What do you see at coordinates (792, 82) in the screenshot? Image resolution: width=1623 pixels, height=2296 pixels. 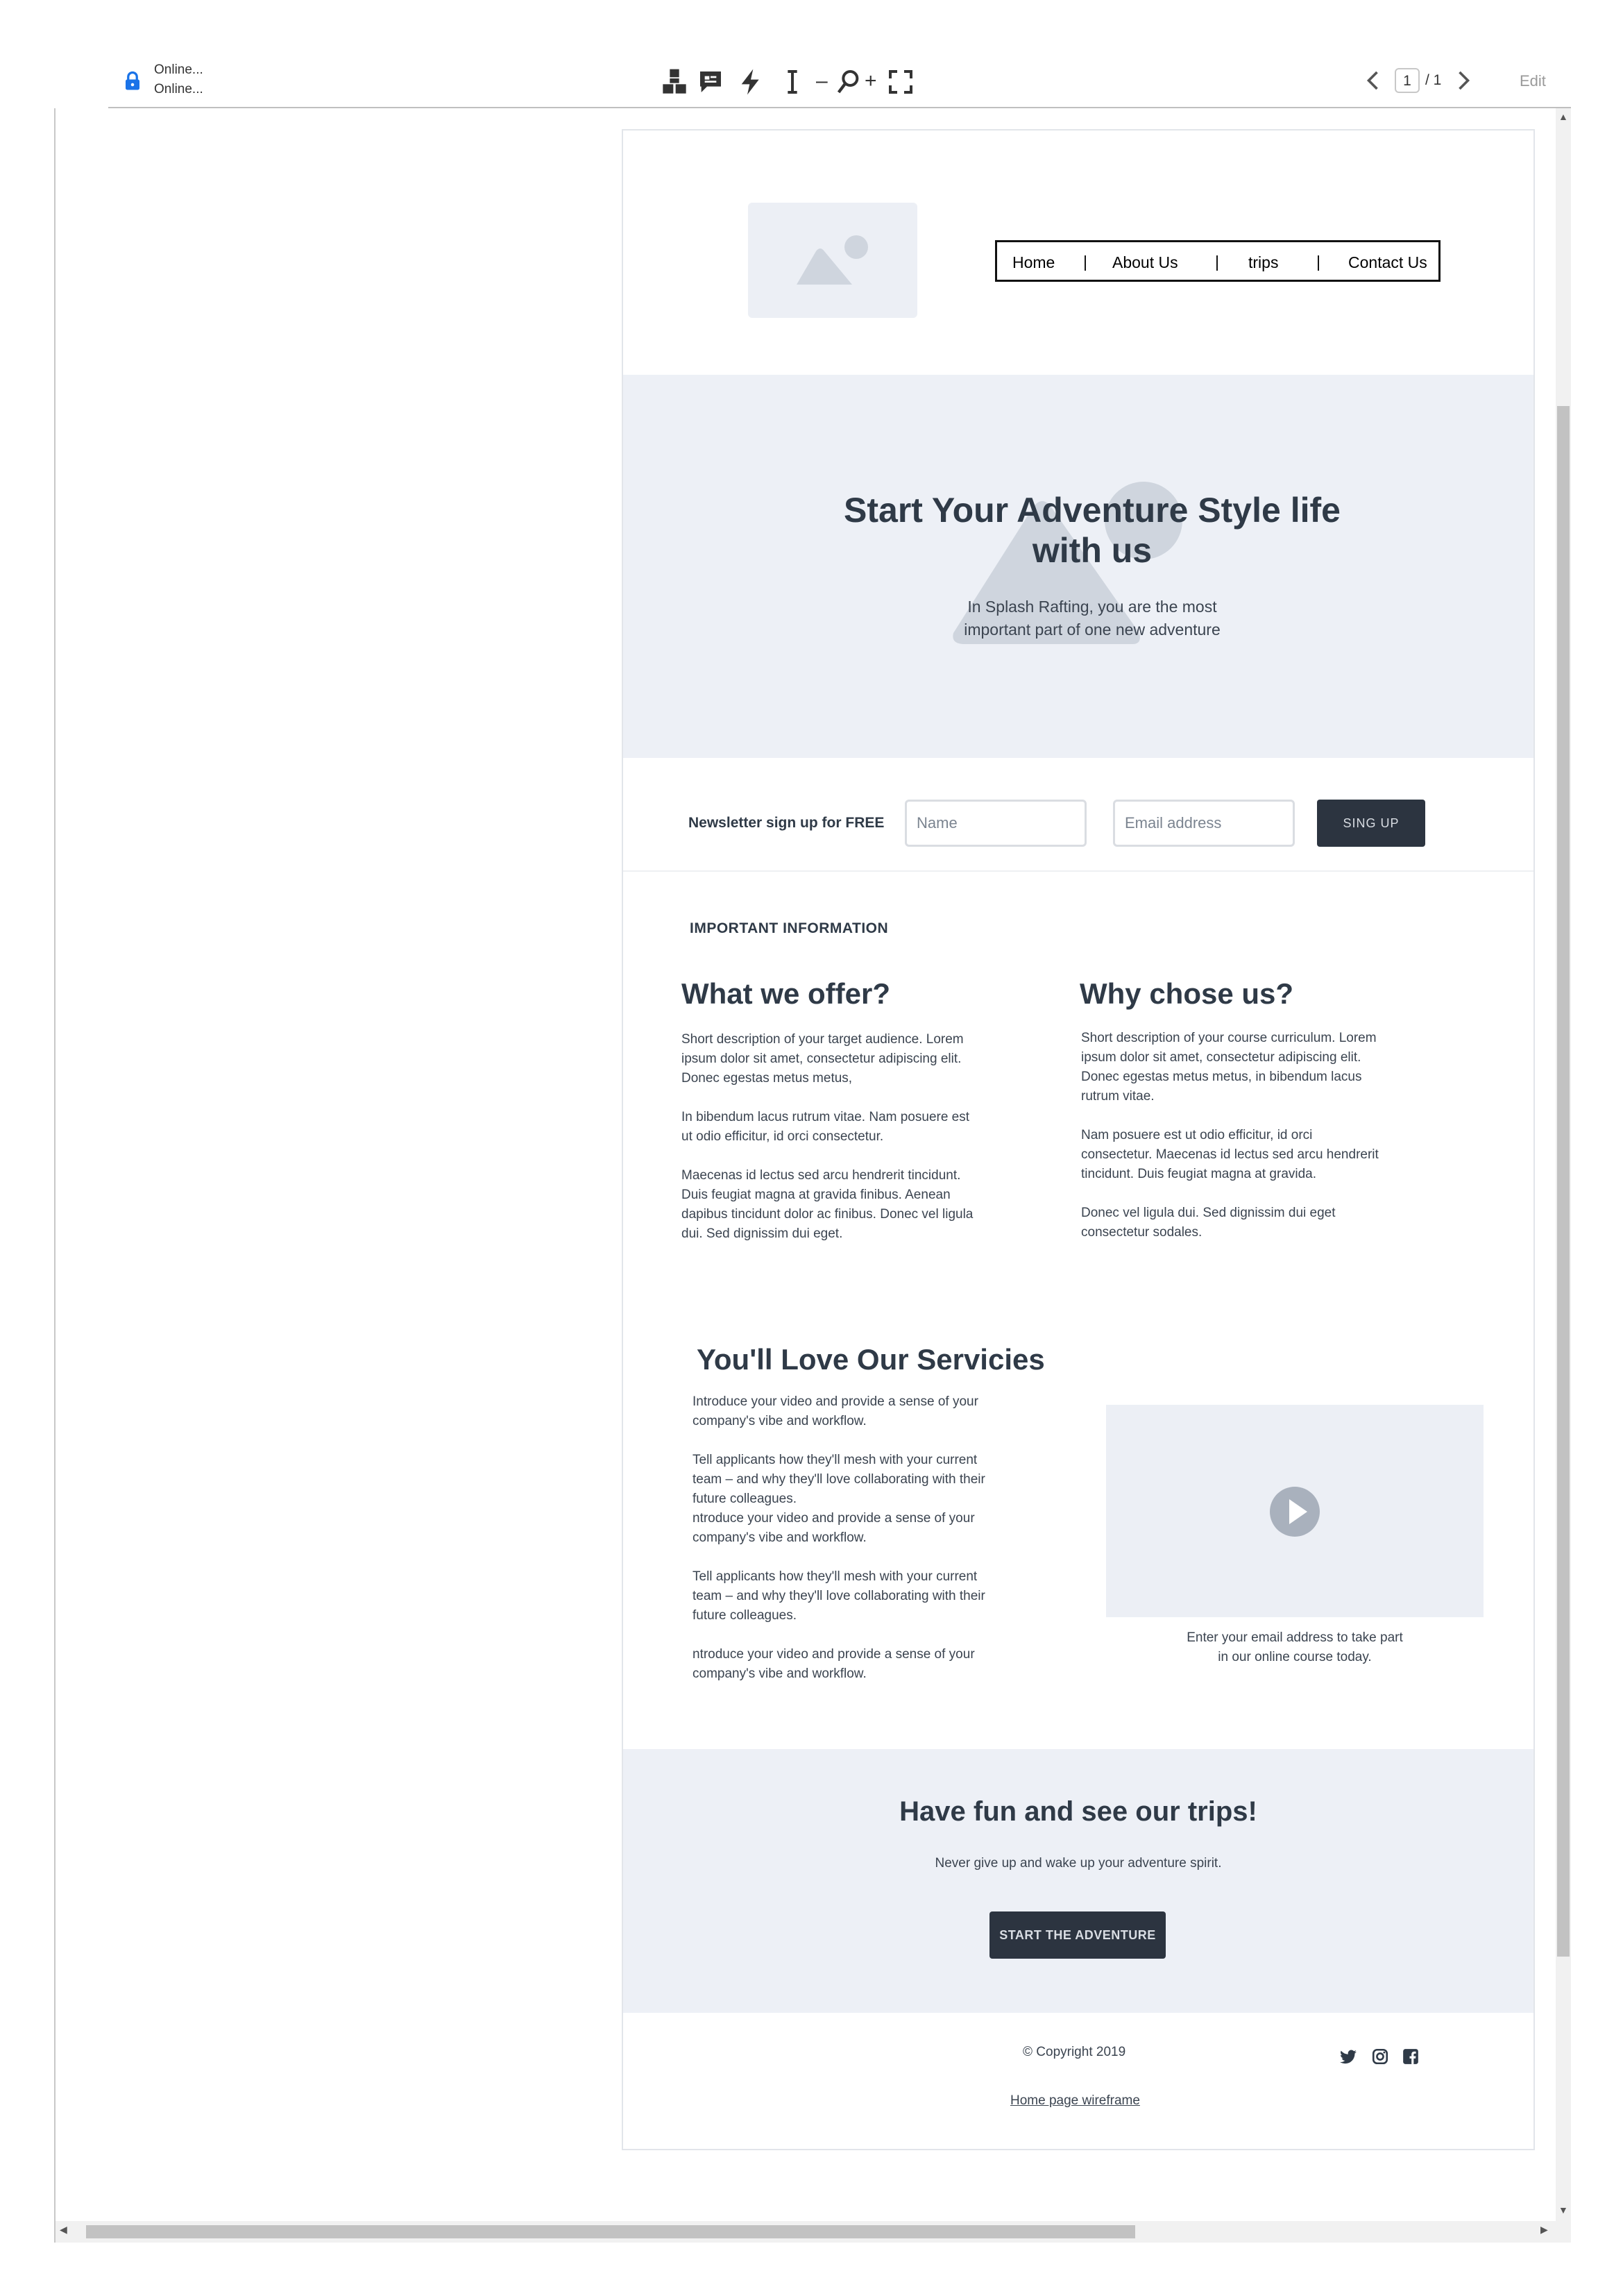 I see `text-cursor-icon` at bounding box center [792, 82].